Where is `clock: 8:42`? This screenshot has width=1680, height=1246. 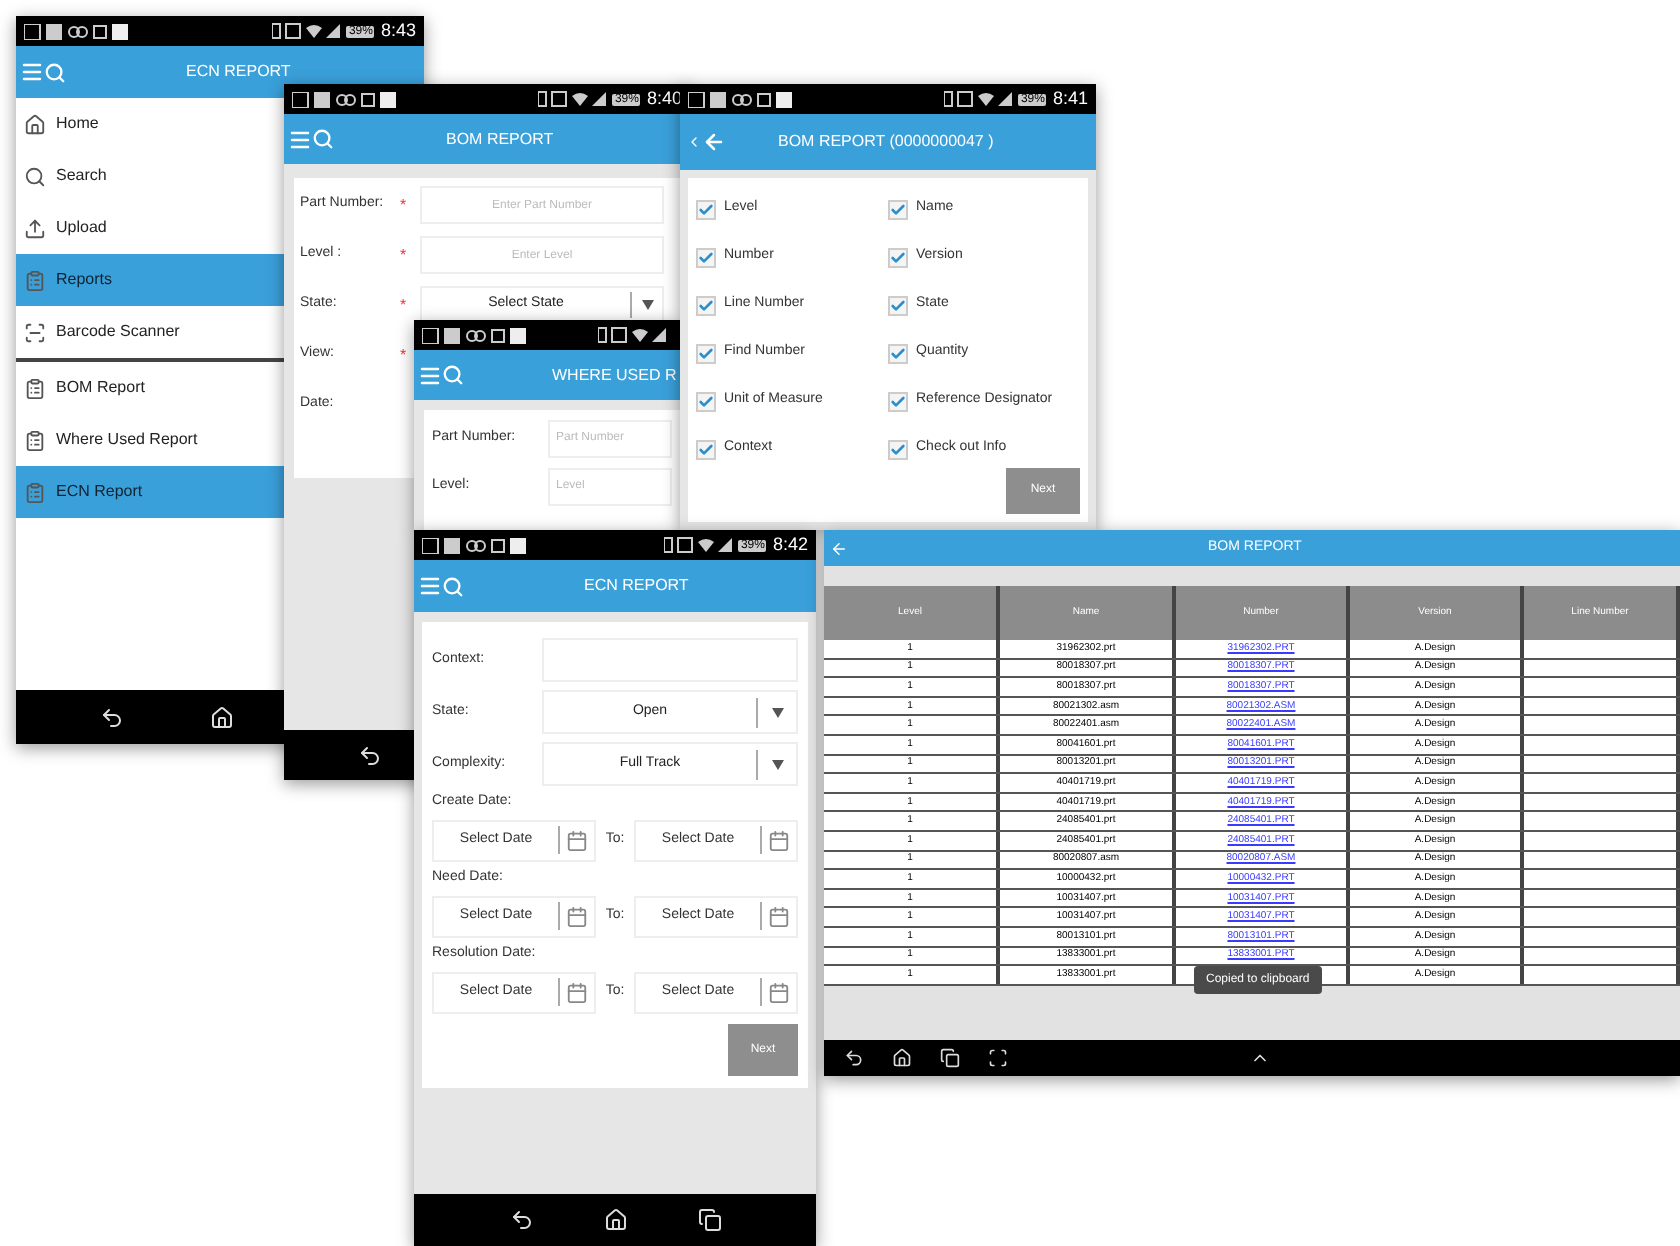 clock: 8:42 is located at coordinates (790, 545).